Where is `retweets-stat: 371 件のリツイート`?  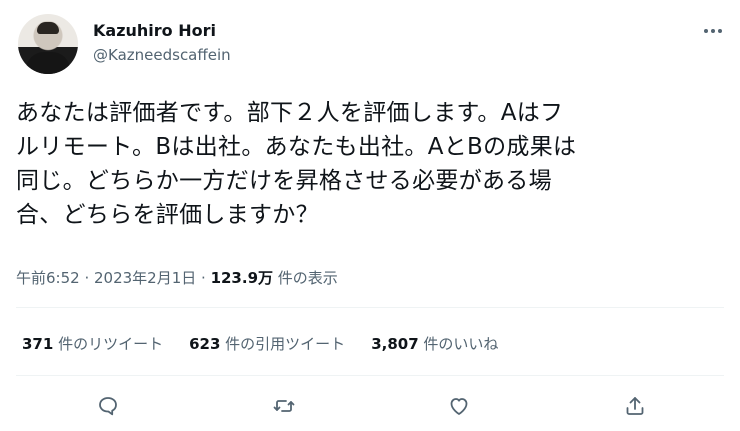
retweets-stat: 371 件のリツイート is located at coordinates (92, 343).